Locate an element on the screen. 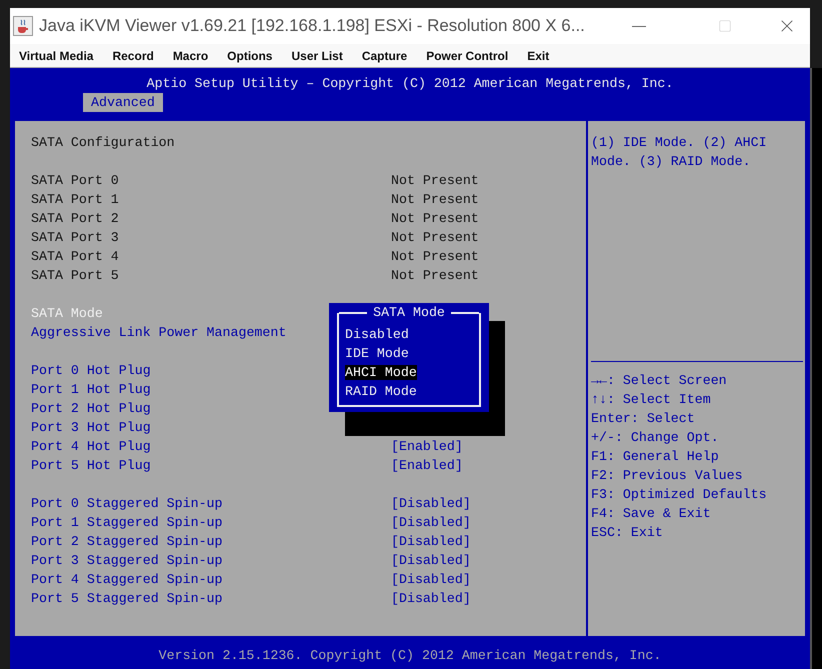 This screenshot has width=822, height=669. maximize-icon is located at coordinates (725, 26).